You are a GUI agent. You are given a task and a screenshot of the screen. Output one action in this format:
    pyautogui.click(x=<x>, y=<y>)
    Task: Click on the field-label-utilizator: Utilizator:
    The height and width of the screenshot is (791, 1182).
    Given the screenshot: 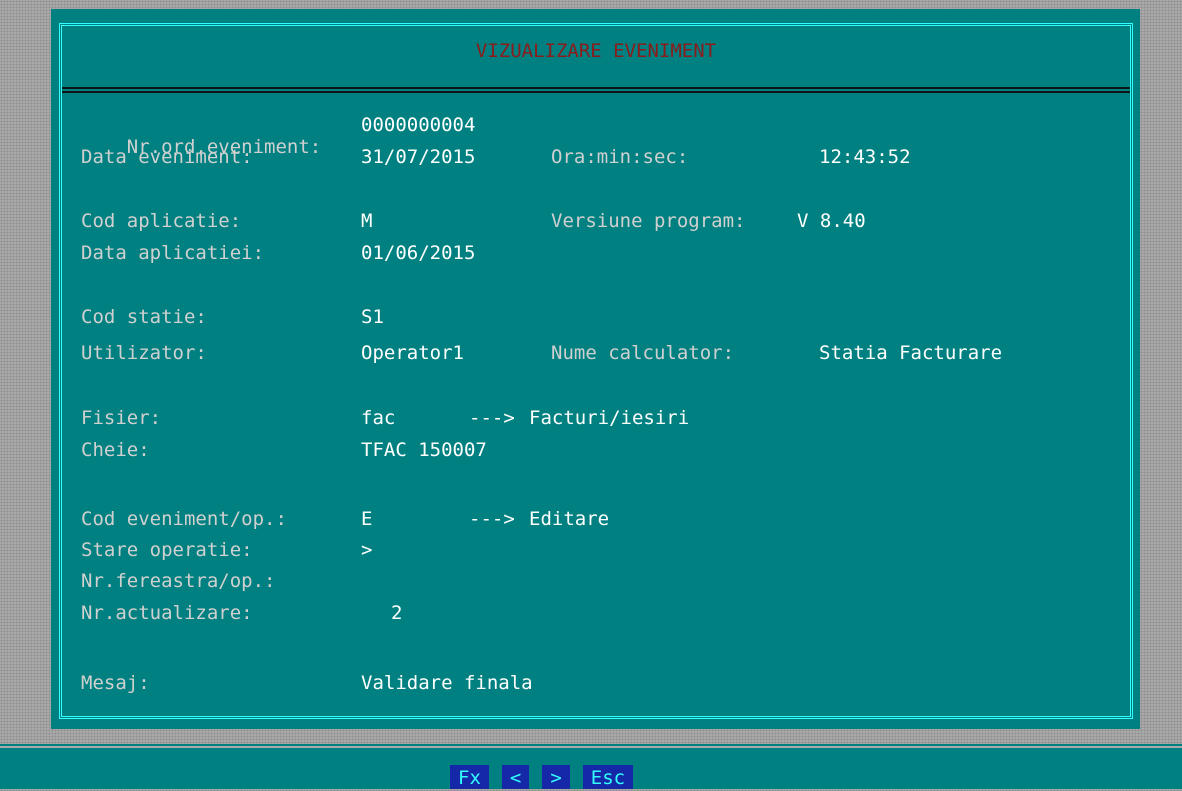 What is the action you would take?
    pyautogui.click(x=144, y=353)
    